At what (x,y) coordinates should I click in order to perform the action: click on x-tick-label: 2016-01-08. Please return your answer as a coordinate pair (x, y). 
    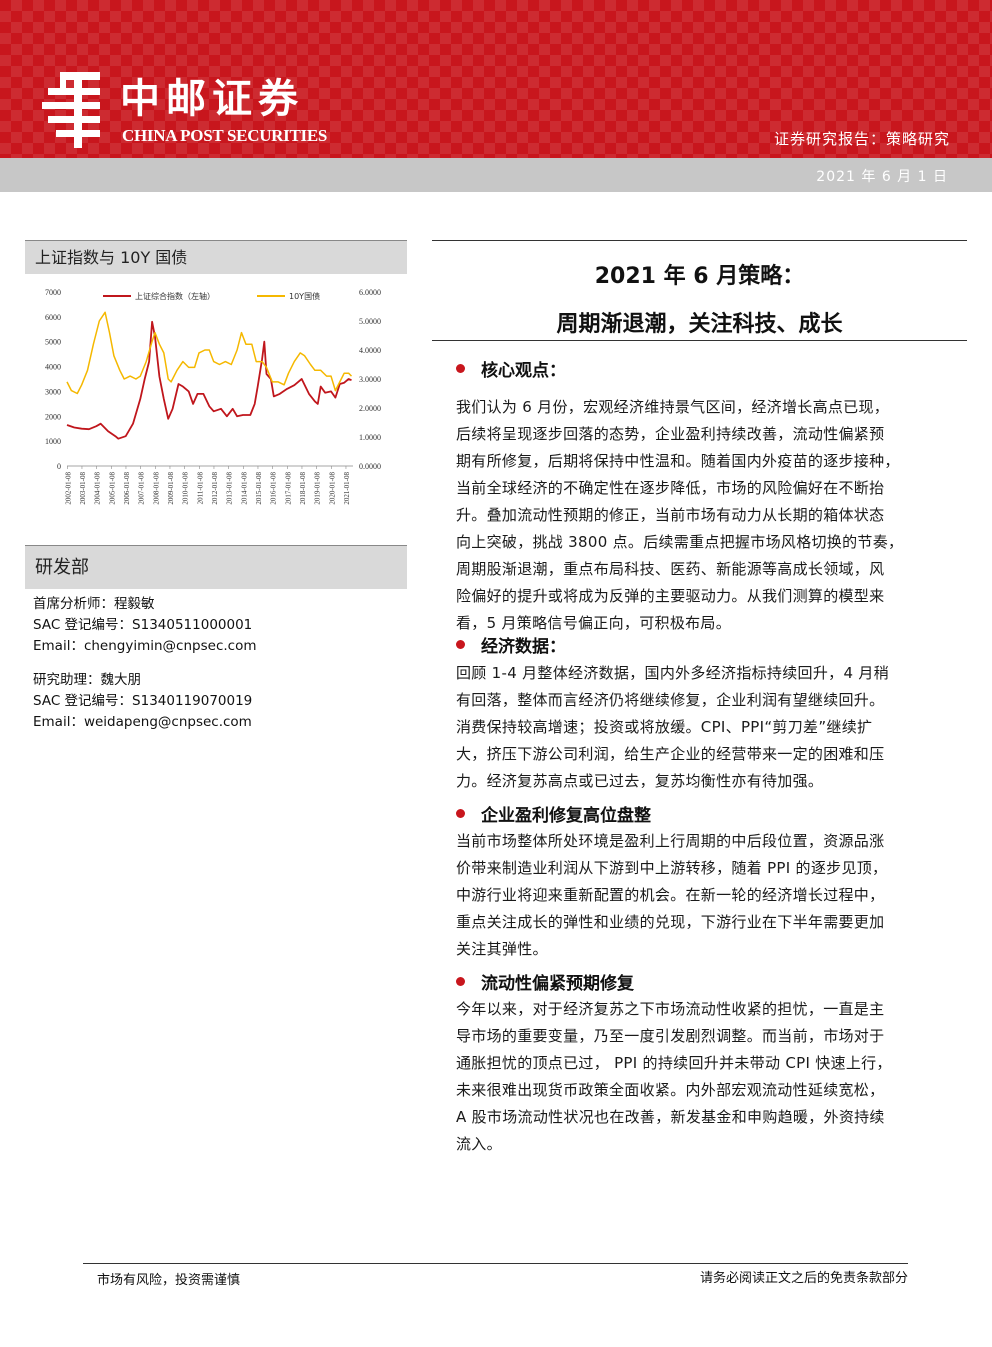
    Looking at the image, I should click on (274, 488).